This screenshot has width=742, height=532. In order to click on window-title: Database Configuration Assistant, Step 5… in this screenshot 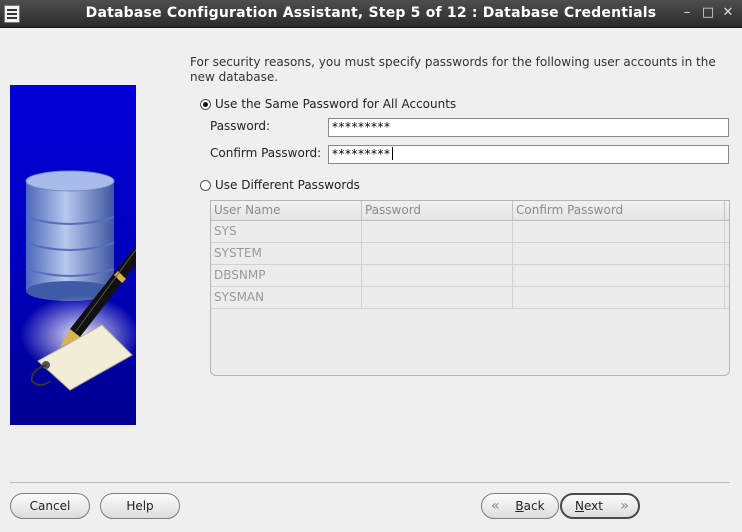, I will do `click(371, 13)`.